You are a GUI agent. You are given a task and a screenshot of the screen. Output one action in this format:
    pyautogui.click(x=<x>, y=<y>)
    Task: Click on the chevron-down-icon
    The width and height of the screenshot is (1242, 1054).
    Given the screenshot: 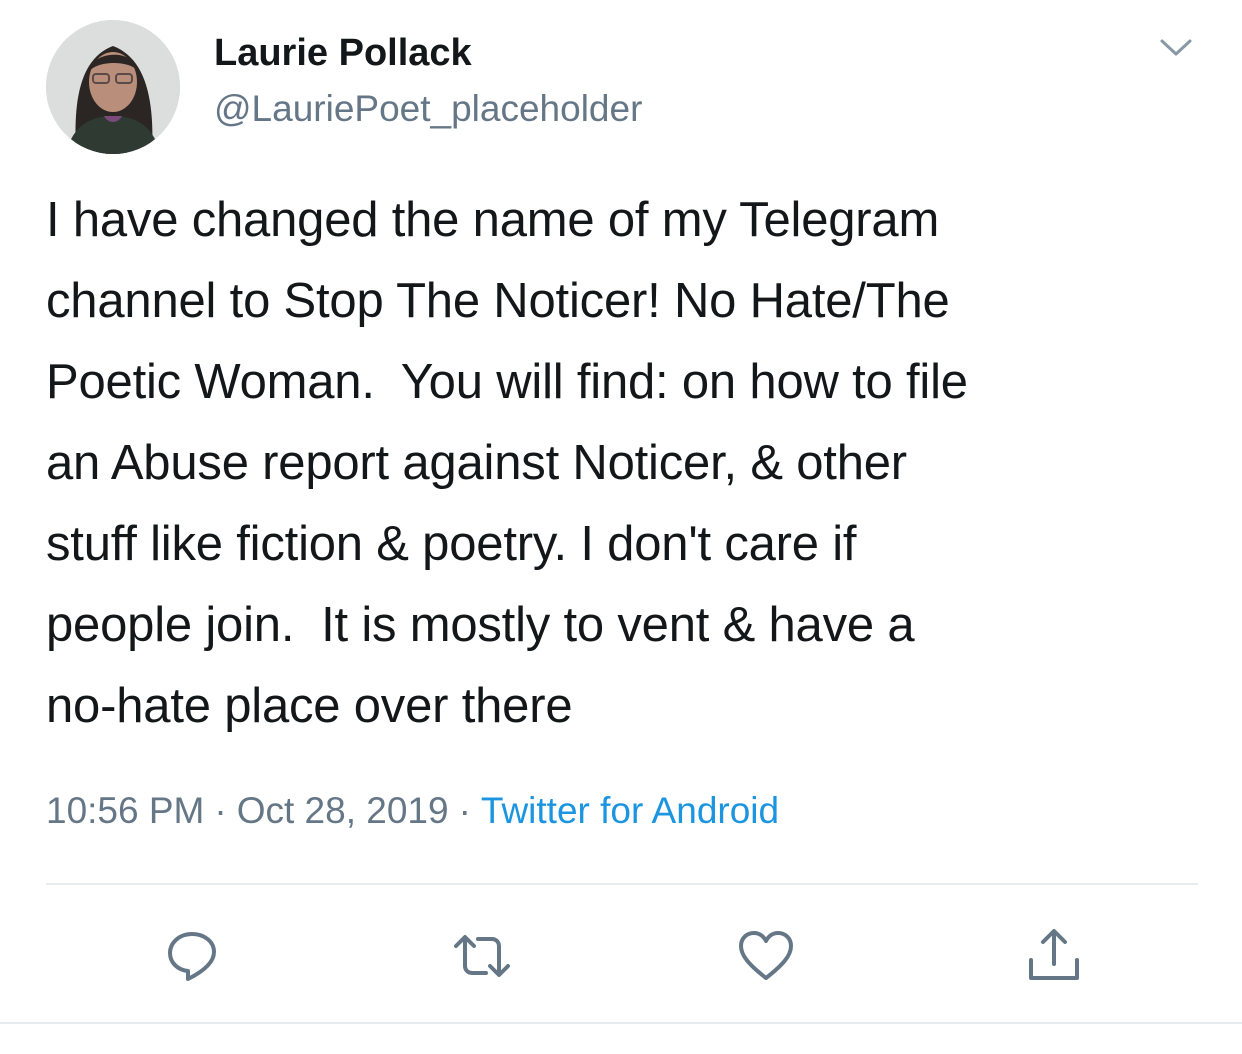 What is the action you would take?
    pyautogui.click(x=1176, y=47)
    